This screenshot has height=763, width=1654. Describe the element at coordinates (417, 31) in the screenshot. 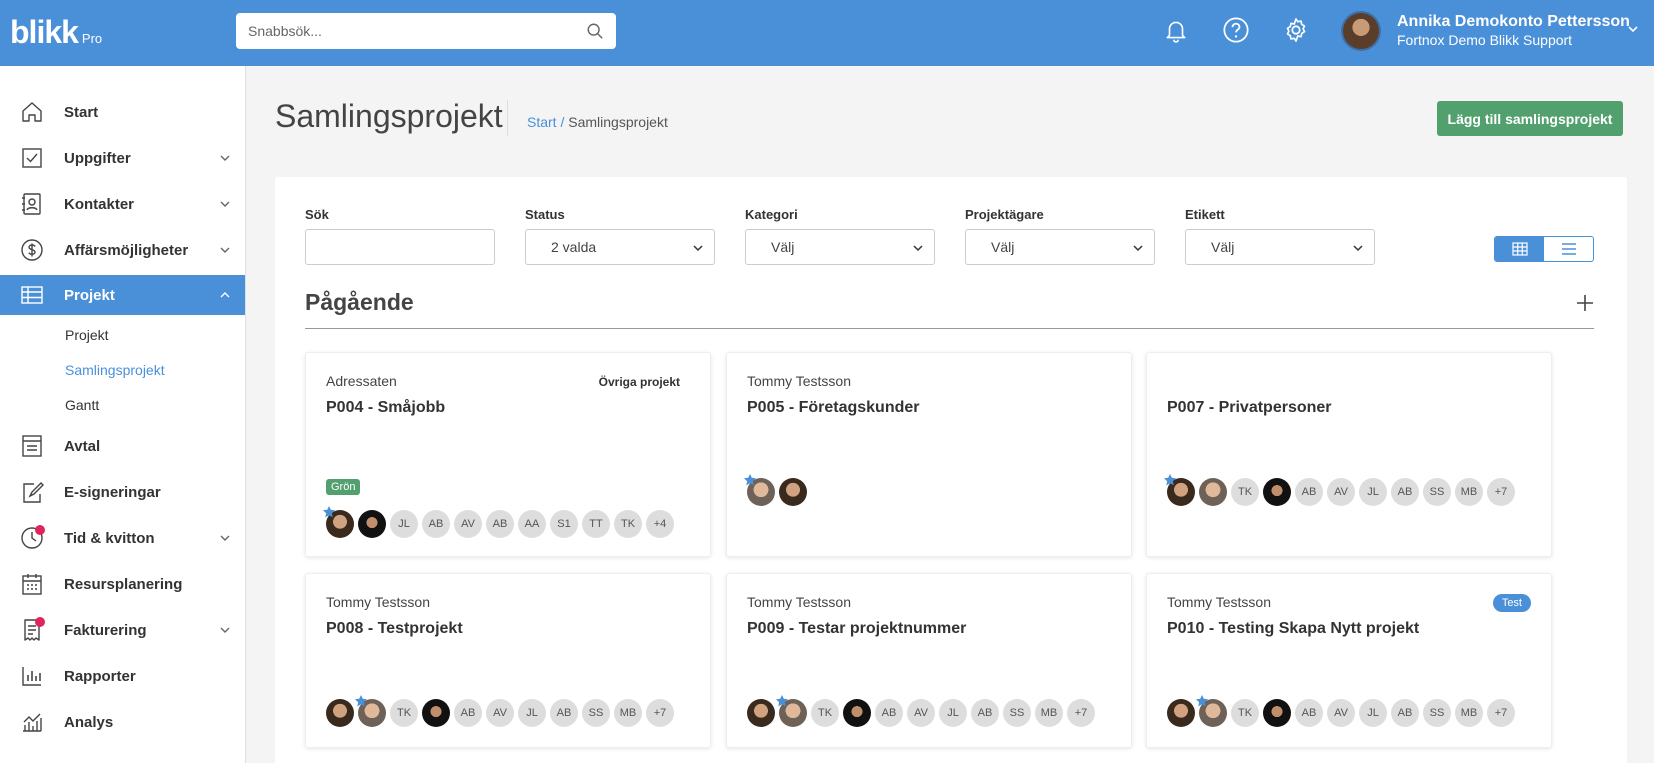

I see `quick-search-input` at that location.